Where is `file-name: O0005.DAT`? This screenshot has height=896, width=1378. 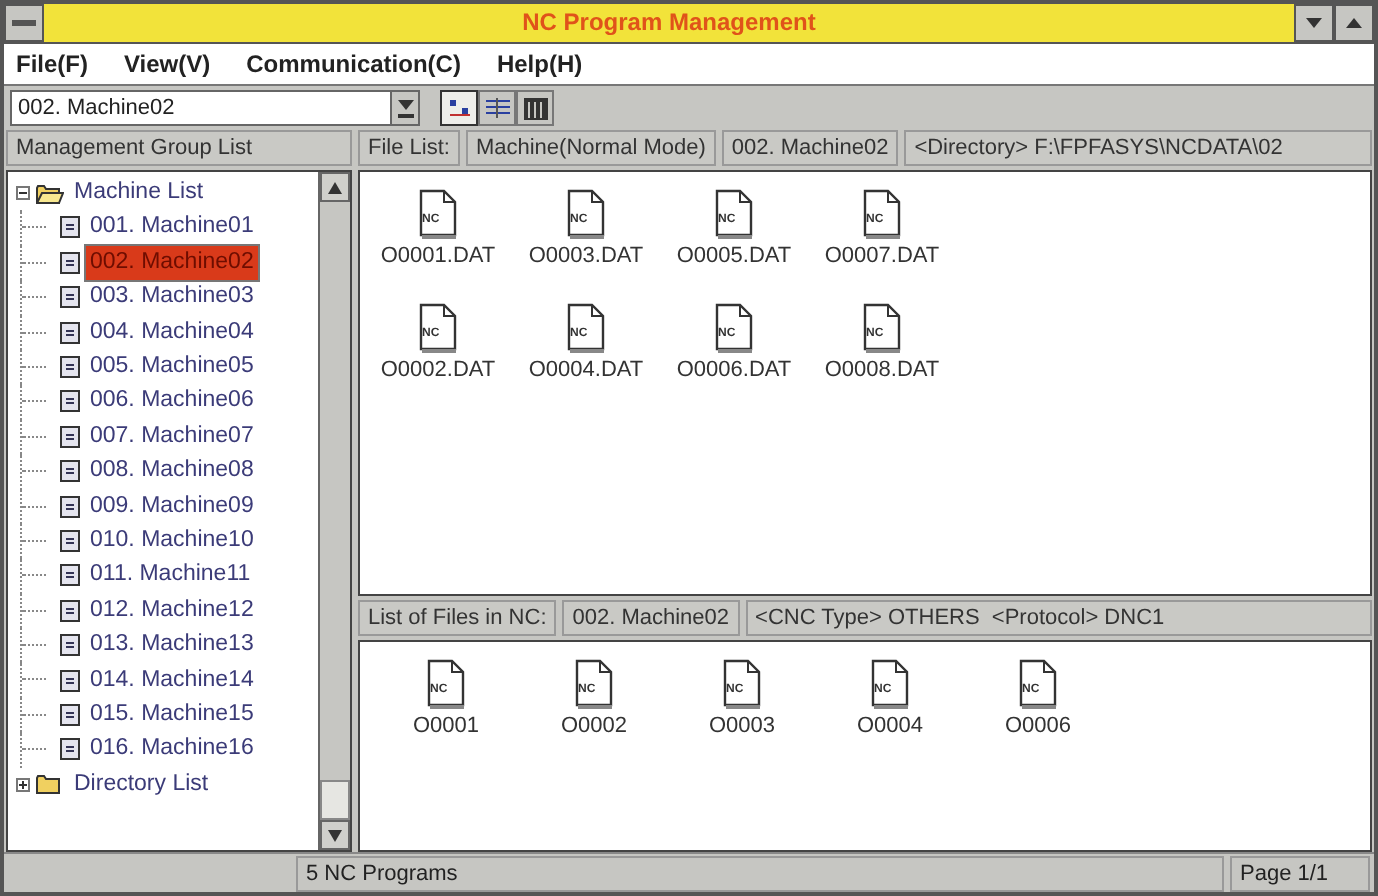 file-name: O0005.DAT is located at coordinates (734, 256).